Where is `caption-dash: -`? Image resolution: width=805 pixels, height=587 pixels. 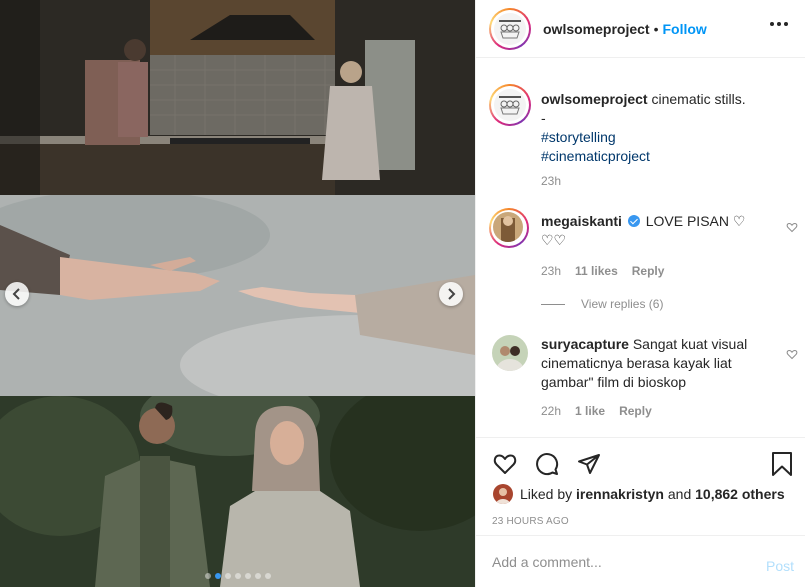
caption-dash: - is located at coordinates (543, 118).